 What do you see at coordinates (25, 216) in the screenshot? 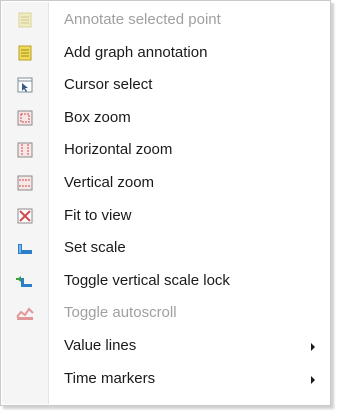
I see `fit-to-view-icon` at bounding box center [25, 216].